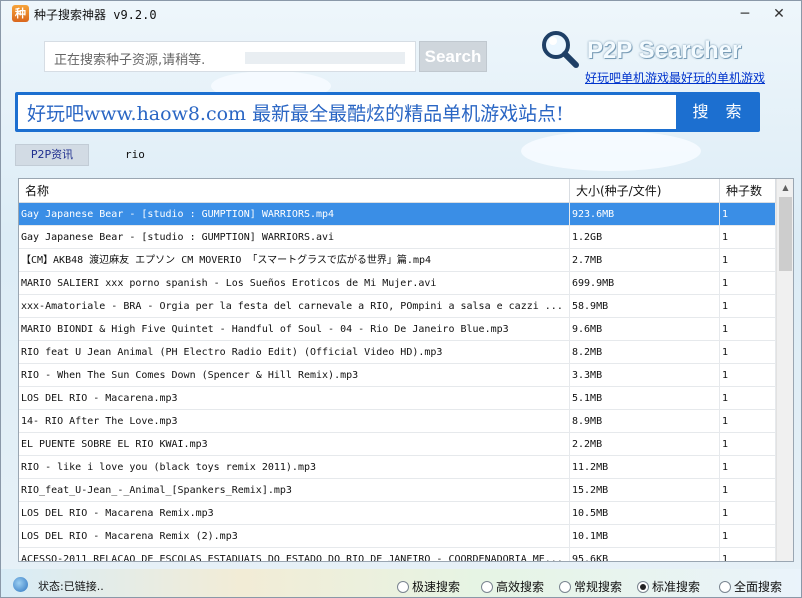  I want to click on close-button: ✕, so click(779, 14).